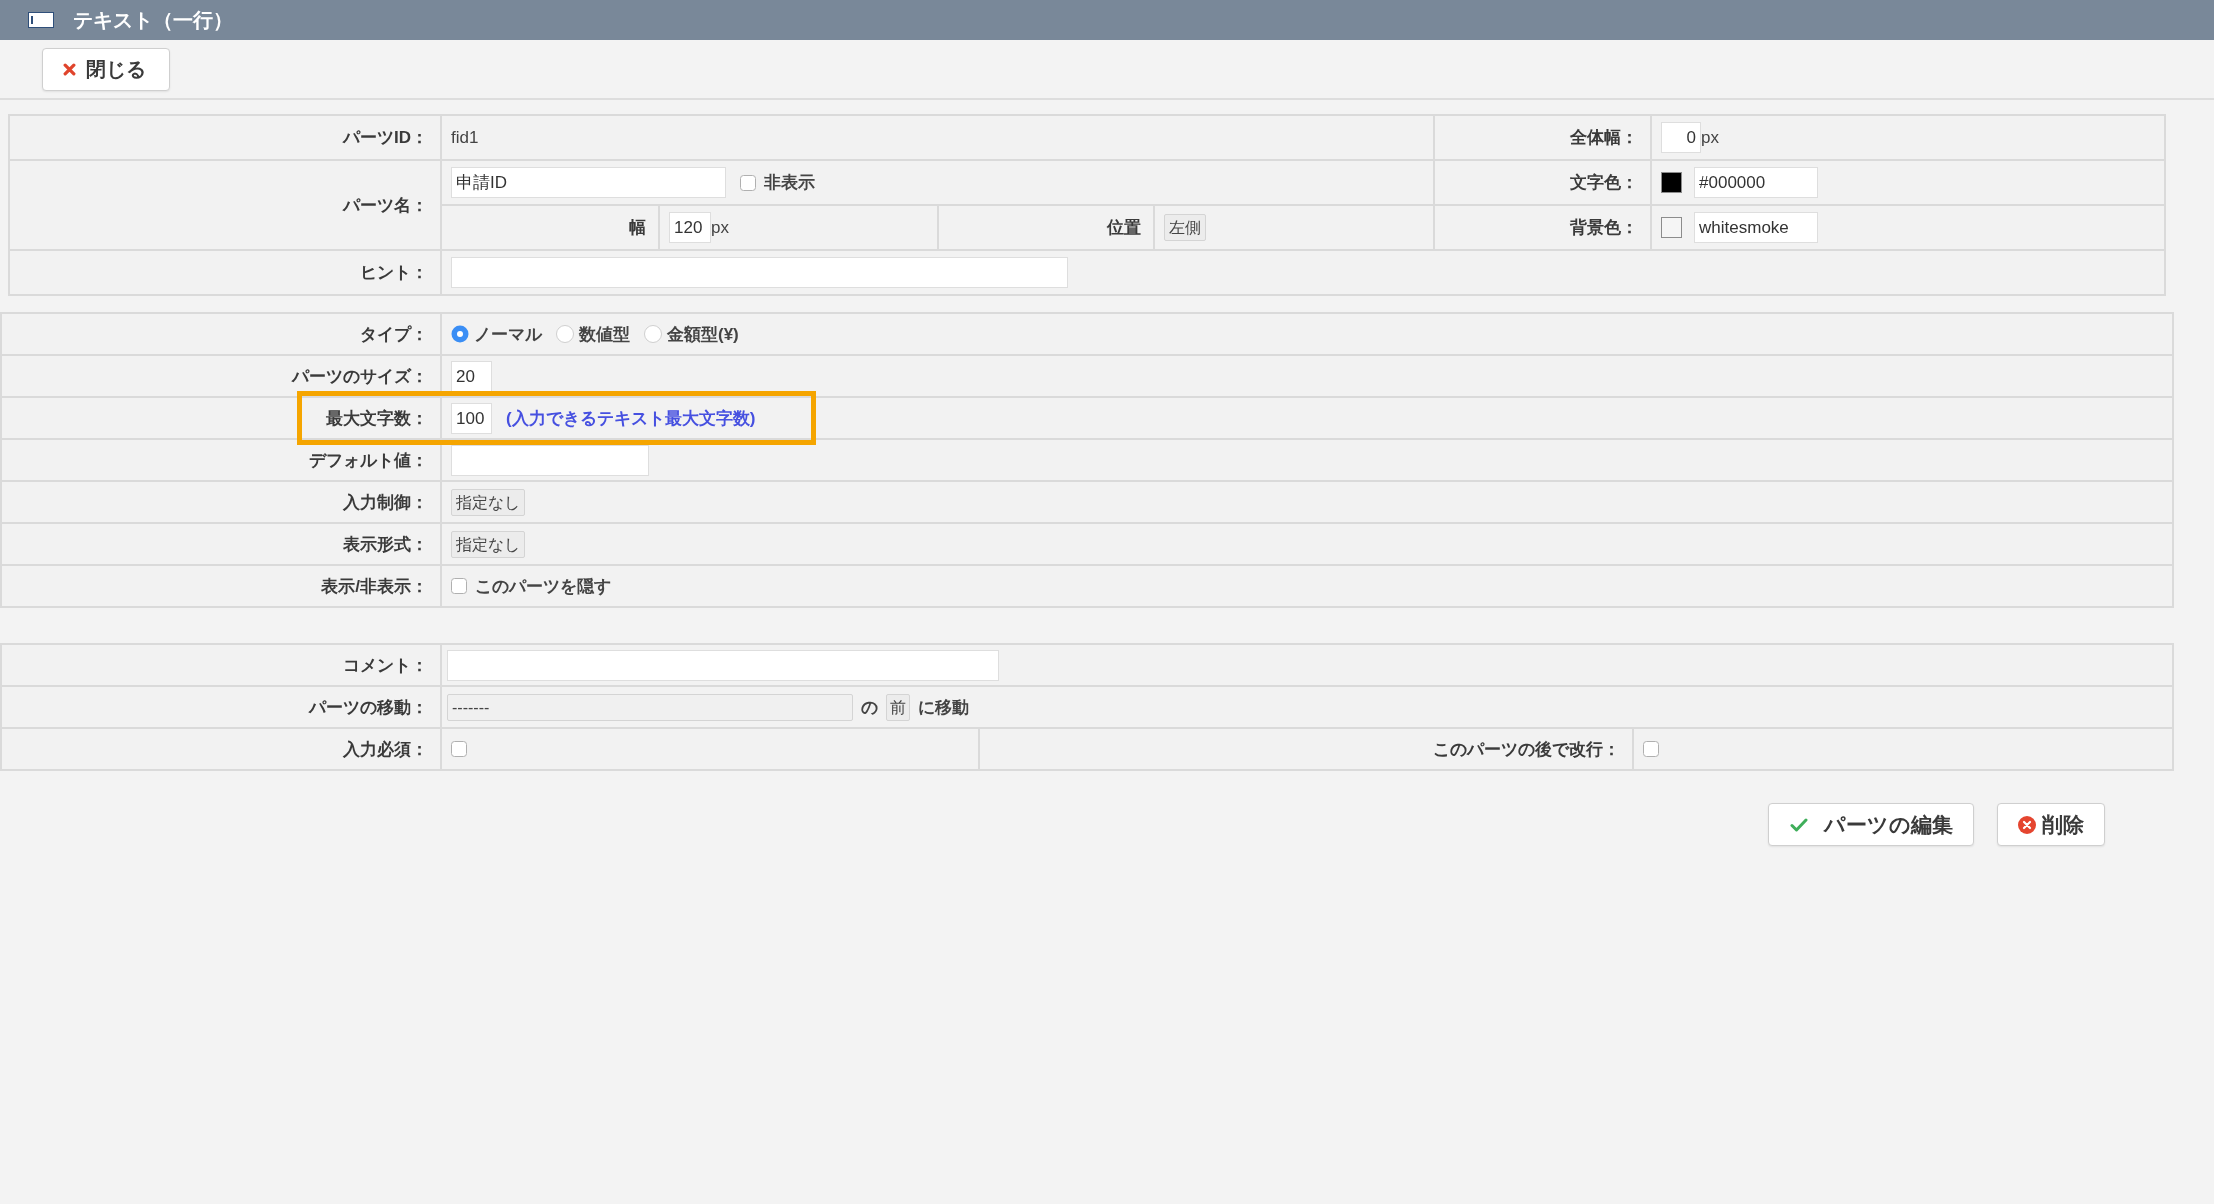  Describe the element at coordinates (465, 137) in the screenshot. I see `field-value: fid1` at that location.